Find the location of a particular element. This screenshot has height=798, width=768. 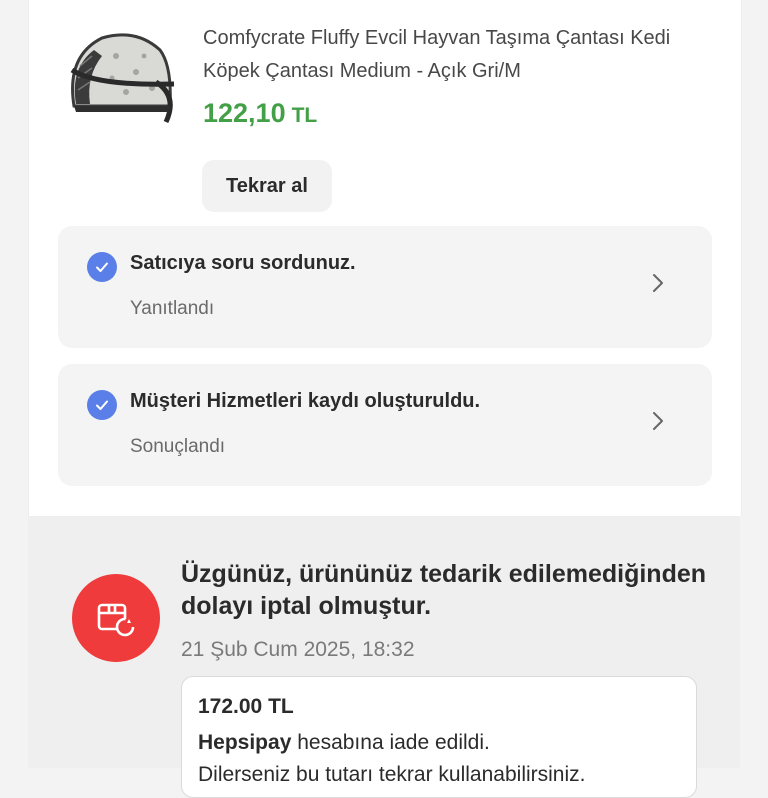

rebuy-button: Tekrar al is located at coordinates (267, 186).